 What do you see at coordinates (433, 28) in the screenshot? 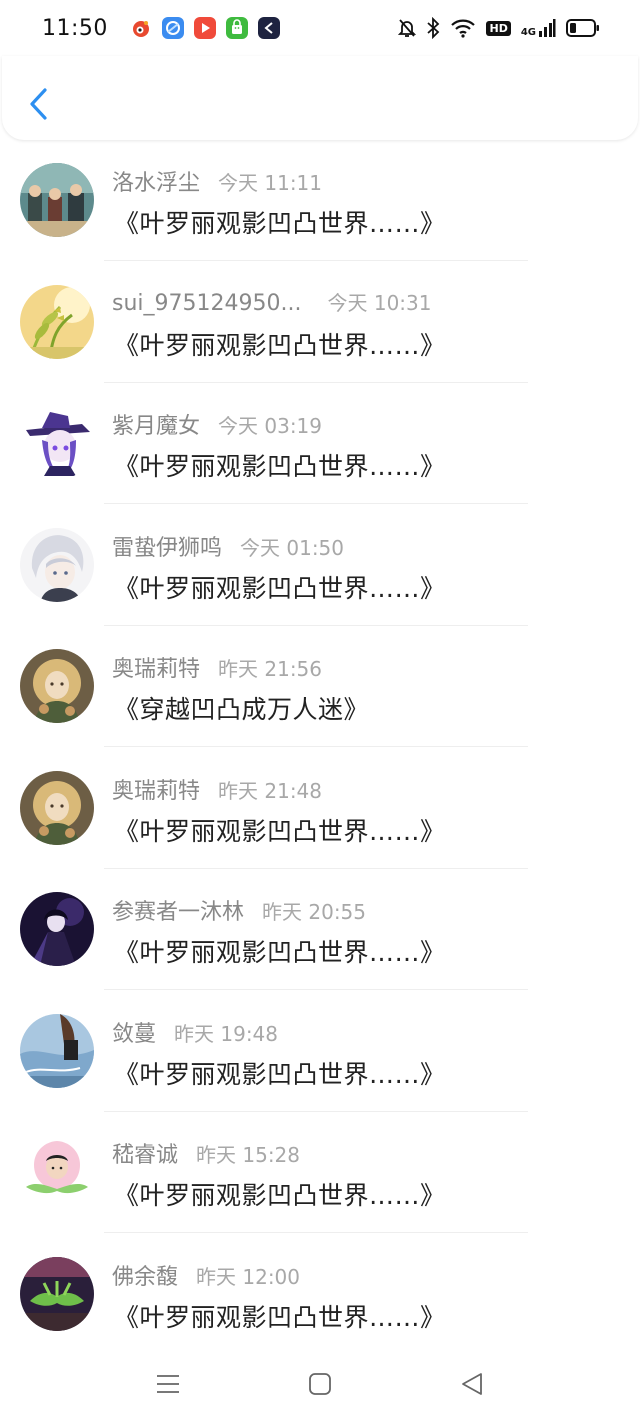
I see `bluetooth-icon` at bounding box center [433, 28].